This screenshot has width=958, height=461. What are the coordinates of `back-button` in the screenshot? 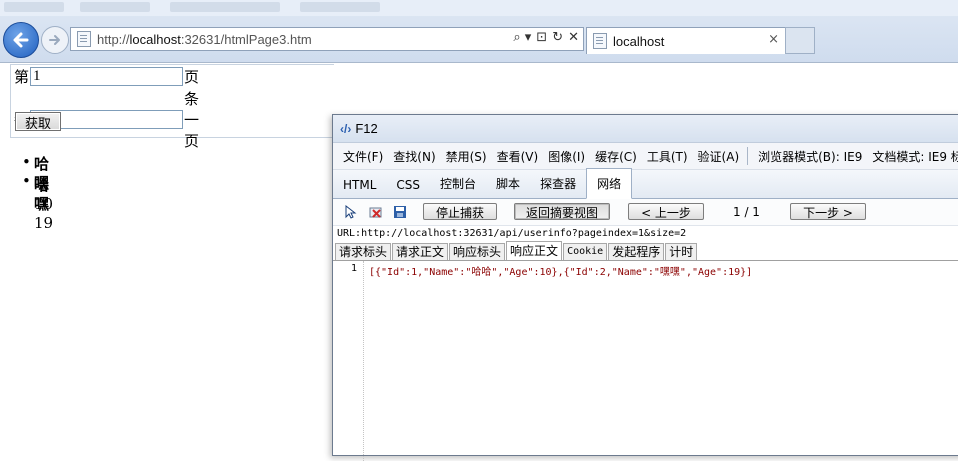 It's located at (21, 40).